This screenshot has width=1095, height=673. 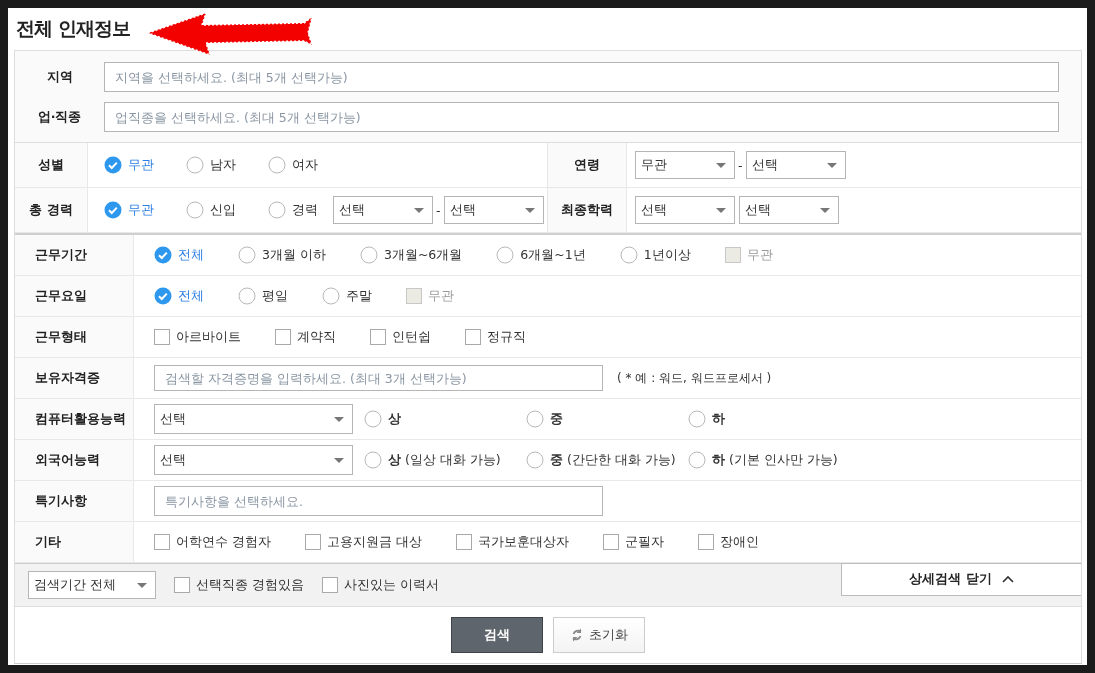 What do you see at coordinates (444, 460) in the screenshot?
I see `option-label: 상 (일상 대화 가능)` at bounding box center [444, 460].